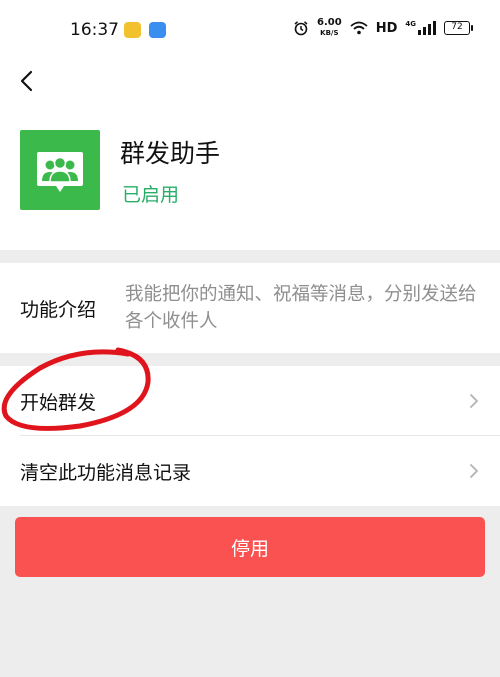  What do you see at coordinates (94, 30) in the screenshot?
I see `status-time: 16:37` at bounding box center [94, 30].